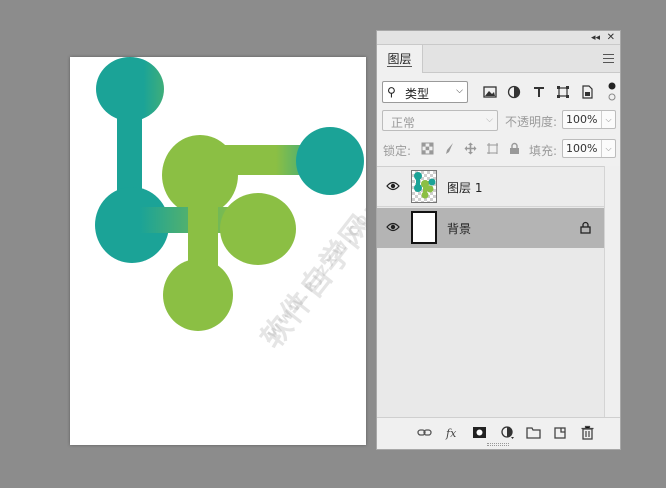  I want to click on lock-row: 锁定: 填充: 100% ⌵, so click(498, 149).